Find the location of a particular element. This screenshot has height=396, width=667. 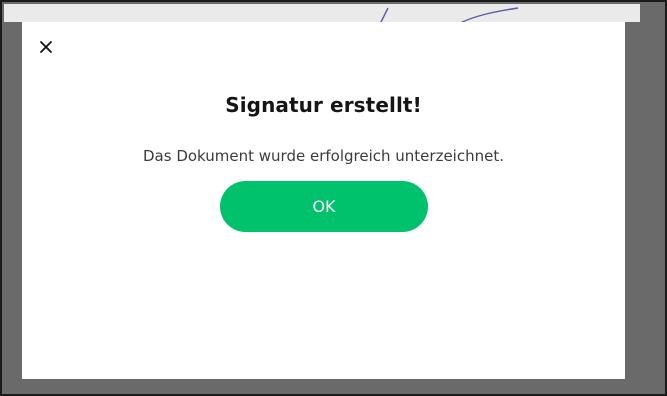

ok-button: OK is located at coordinates (324, 206).